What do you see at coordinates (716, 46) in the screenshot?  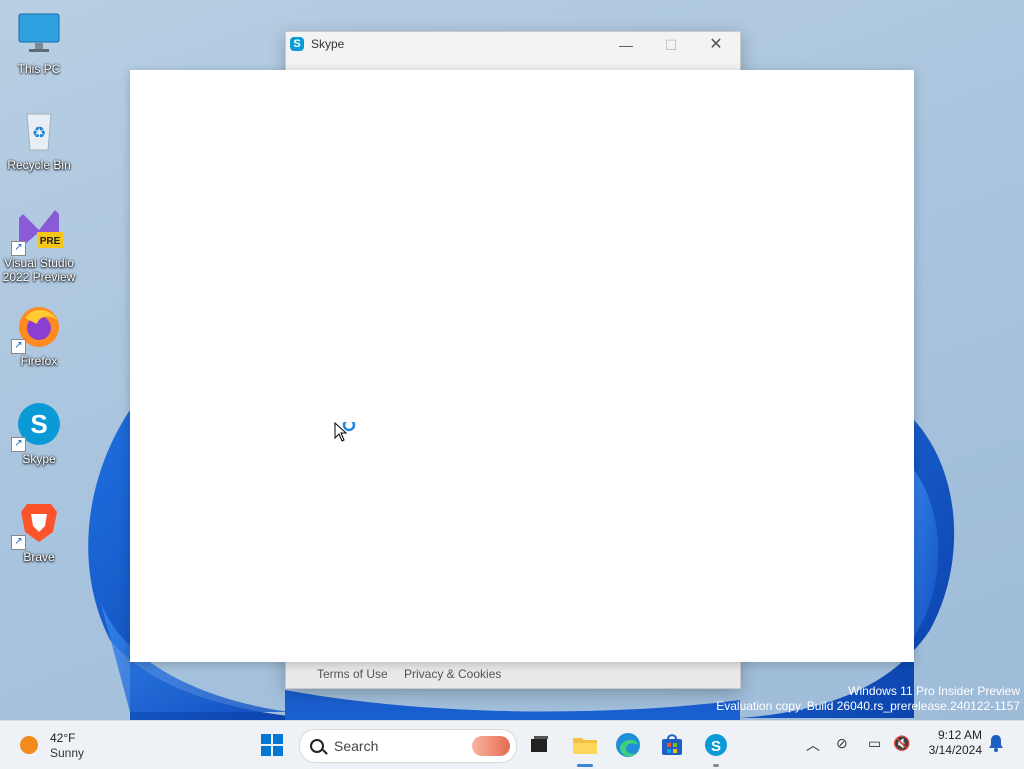 I see `close-button: ✕` at bounding box center [716, 46].